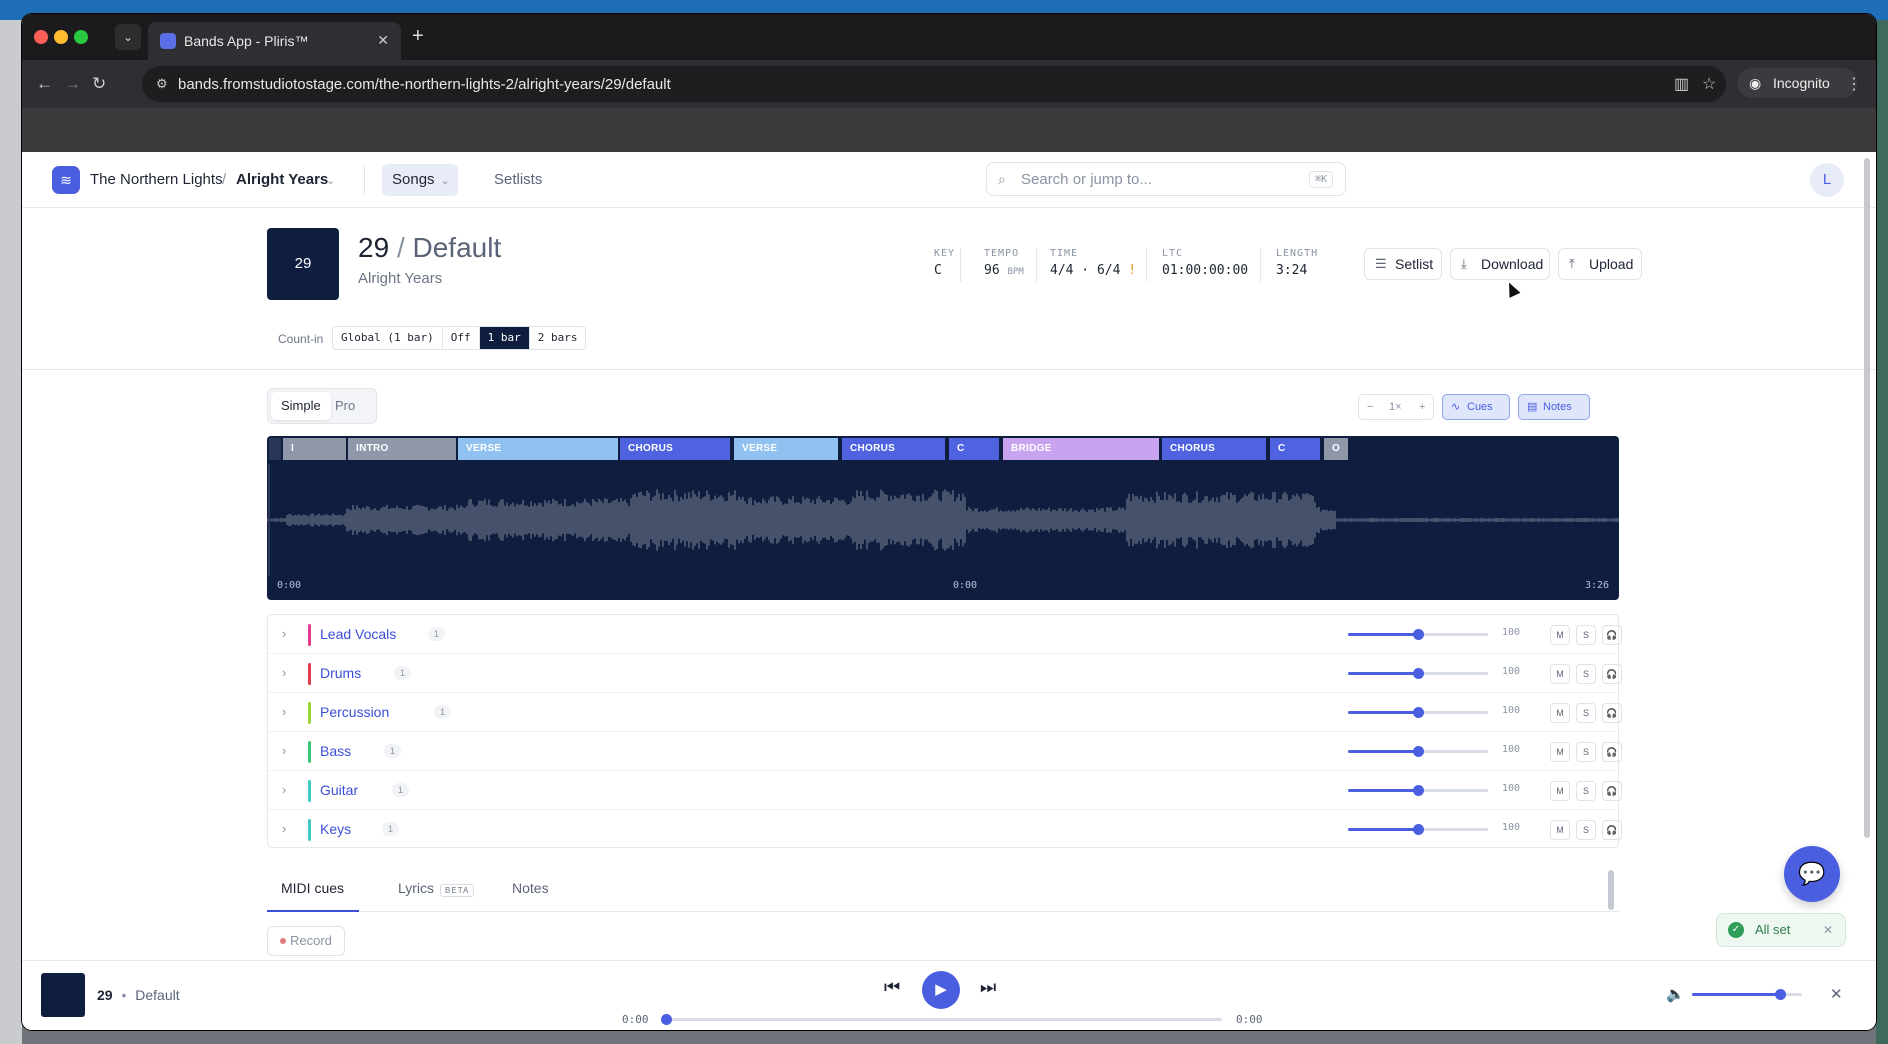 Image resolution: width=1888 pixels, height=1044 pixels. Describe the element at coordinates (383, 40) in the screenshot. I see `tab-close-icon: ✕` at that location.